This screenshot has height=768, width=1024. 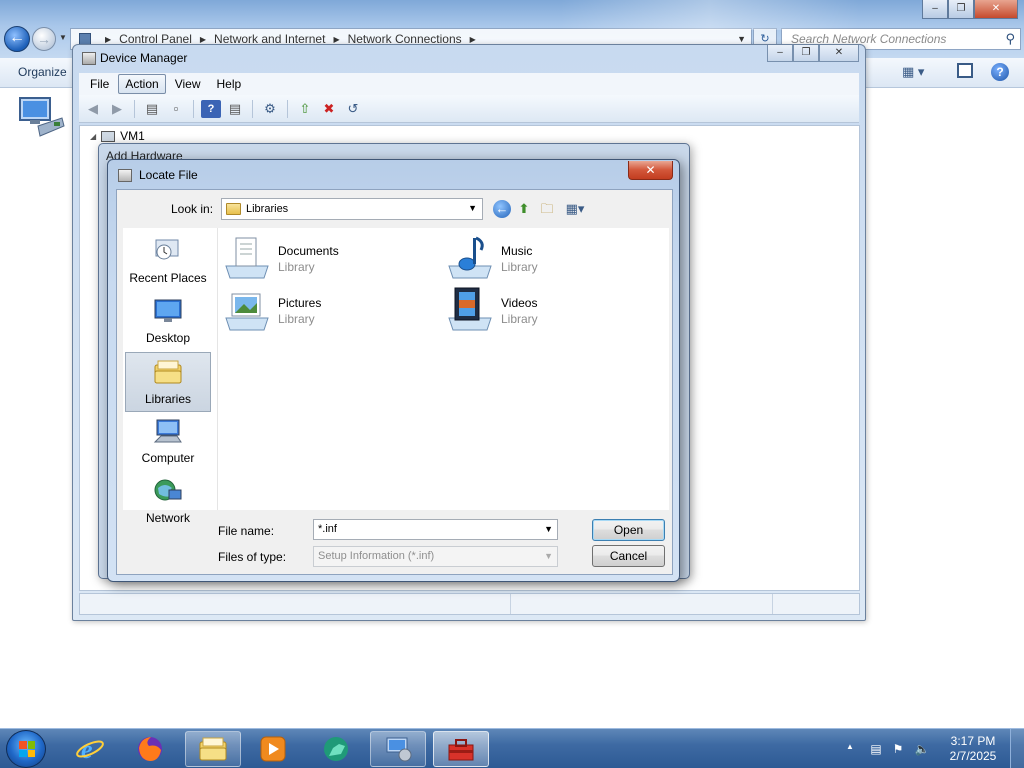 I want to click on forward-button: →, so click(x=44, y=39).